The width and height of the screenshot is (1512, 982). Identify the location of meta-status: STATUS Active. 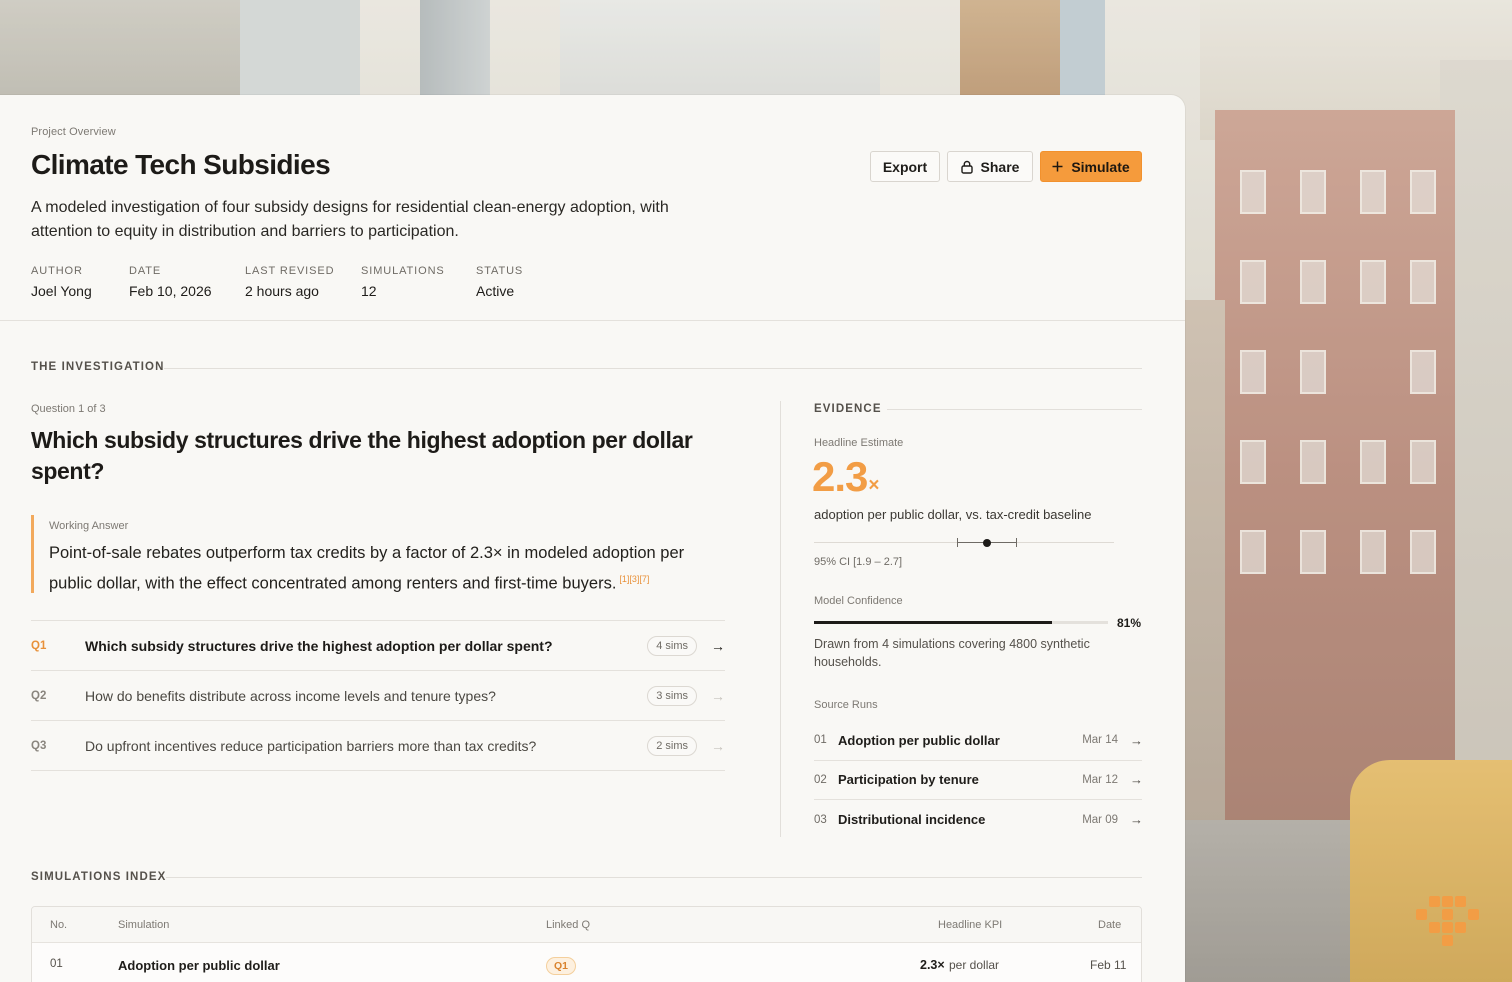
(499, 282).